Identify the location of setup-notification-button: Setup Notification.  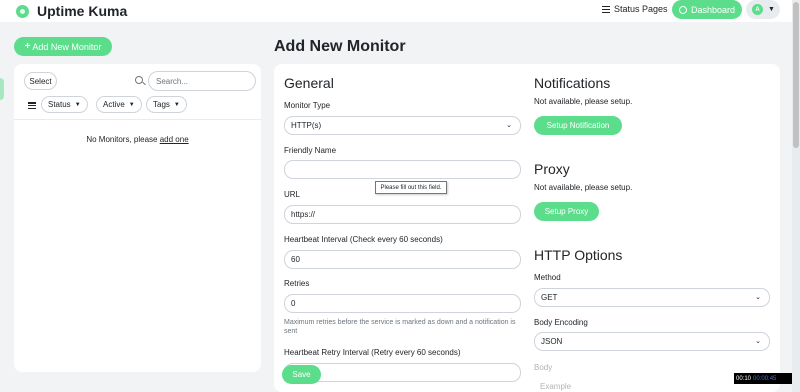
(578, 125).